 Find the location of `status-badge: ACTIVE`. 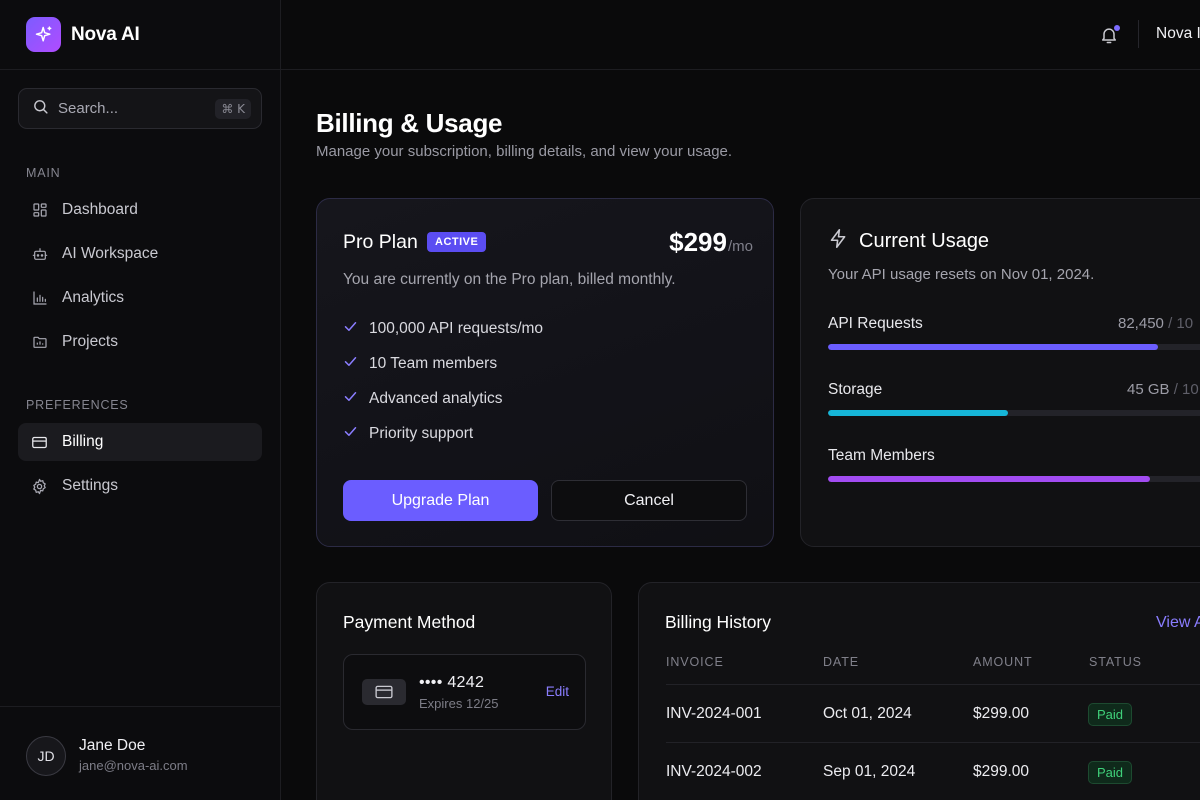

status-badge: ACTIVE is located at coordinates (457, 242).